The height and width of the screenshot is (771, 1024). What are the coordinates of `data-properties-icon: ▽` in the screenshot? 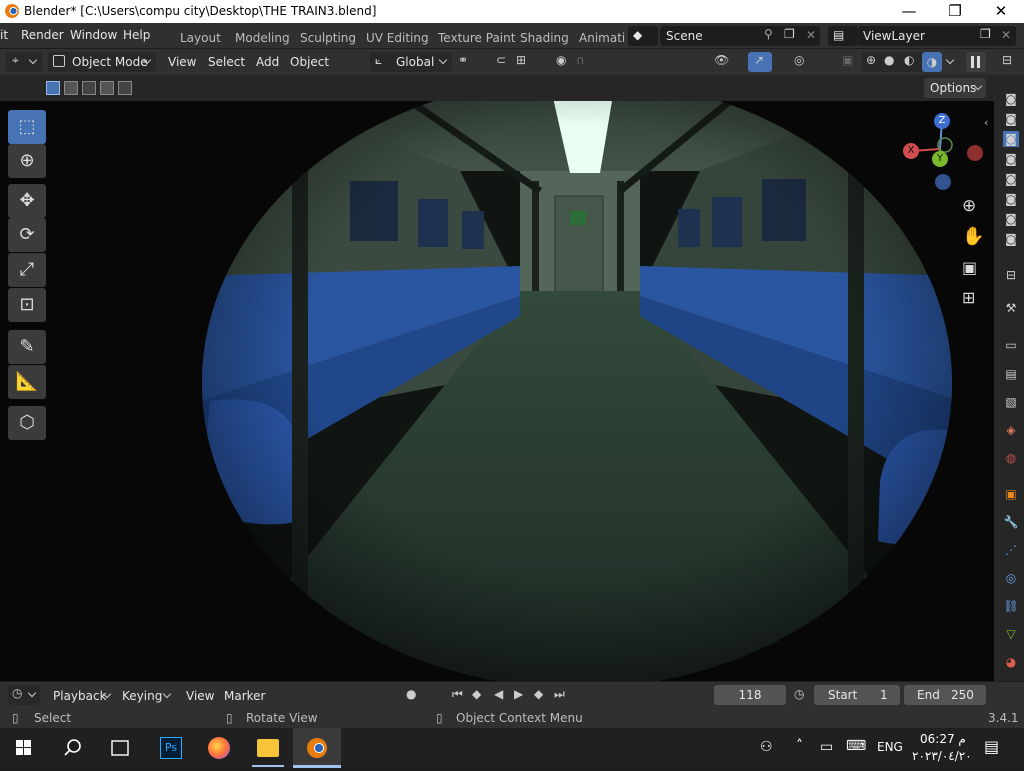 It's located at (1011, 634).